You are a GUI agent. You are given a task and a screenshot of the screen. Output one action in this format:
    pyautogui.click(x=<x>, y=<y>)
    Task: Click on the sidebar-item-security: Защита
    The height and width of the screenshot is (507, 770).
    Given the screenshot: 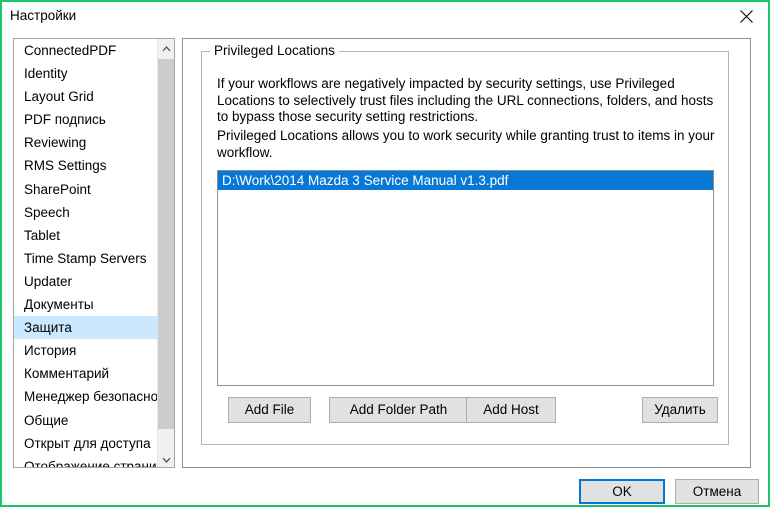 What is the action you would take?
    pyautogui.click(x=86, y=328)
    